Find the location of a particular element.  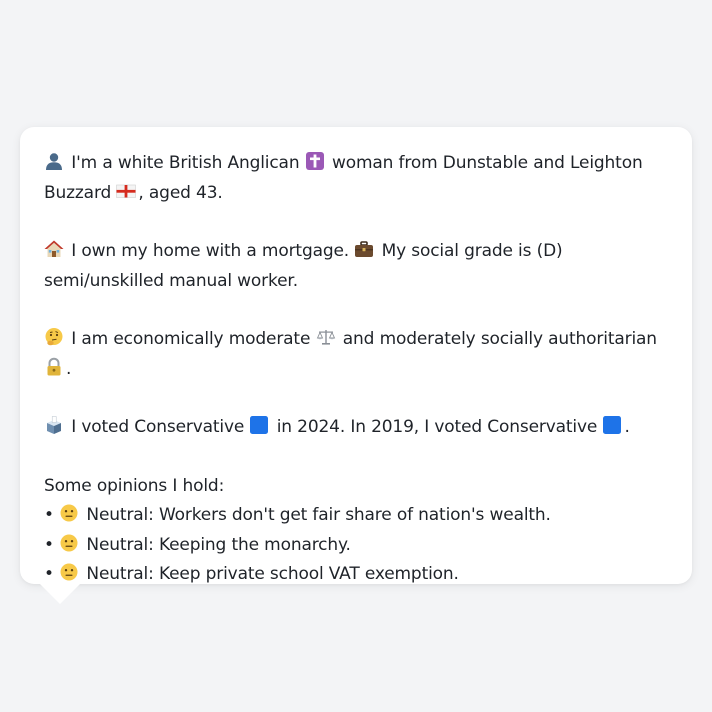

identity-text-c: , aged 43. is located at coordinates (180, 192).